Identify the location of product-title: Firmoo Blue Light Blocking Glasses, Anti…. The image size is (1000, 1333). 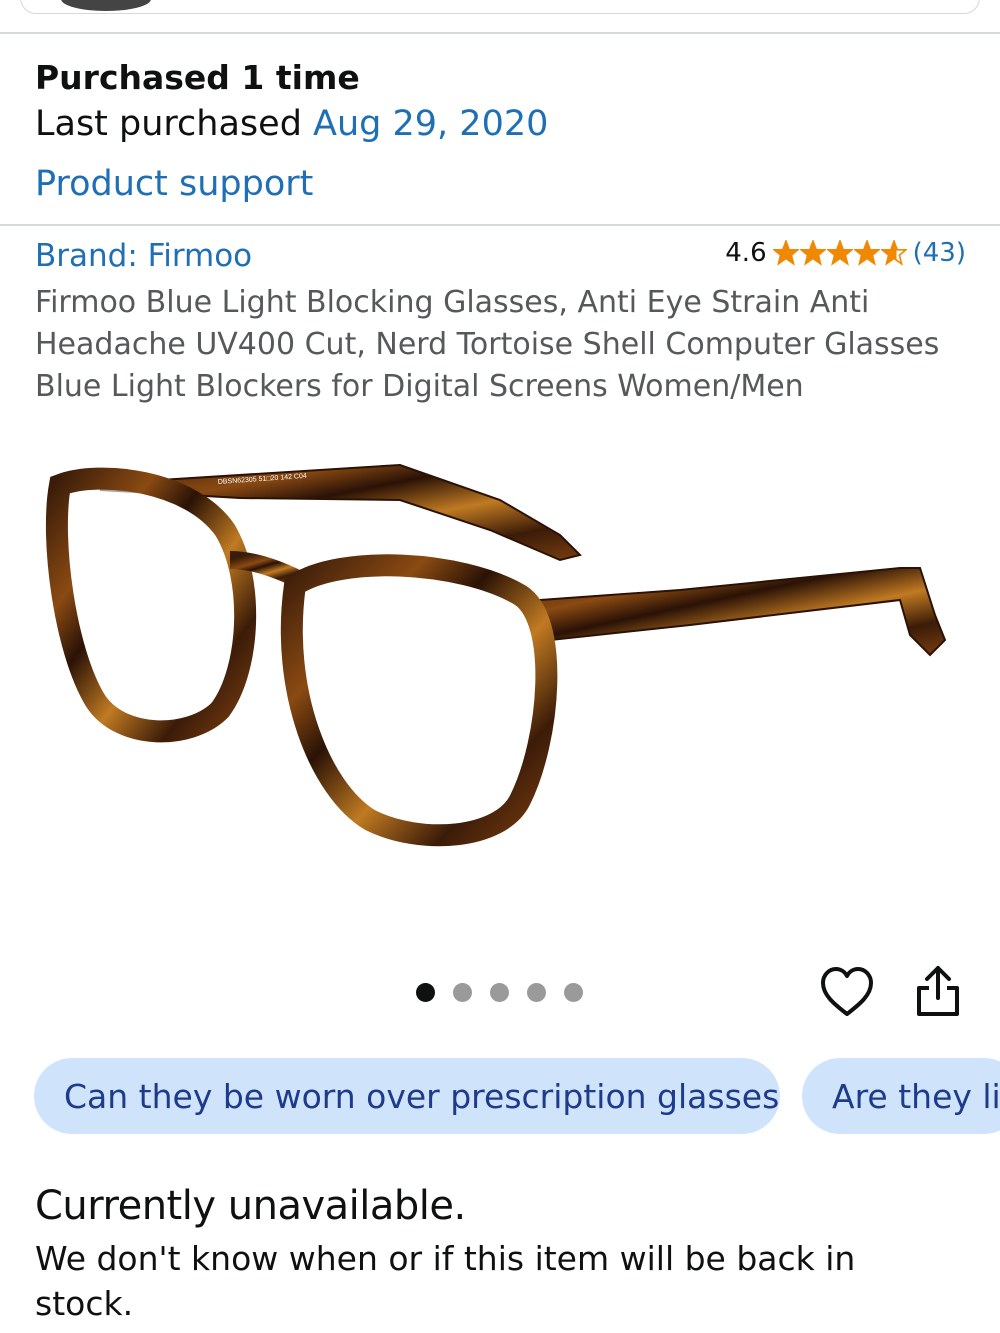
(487, 344).